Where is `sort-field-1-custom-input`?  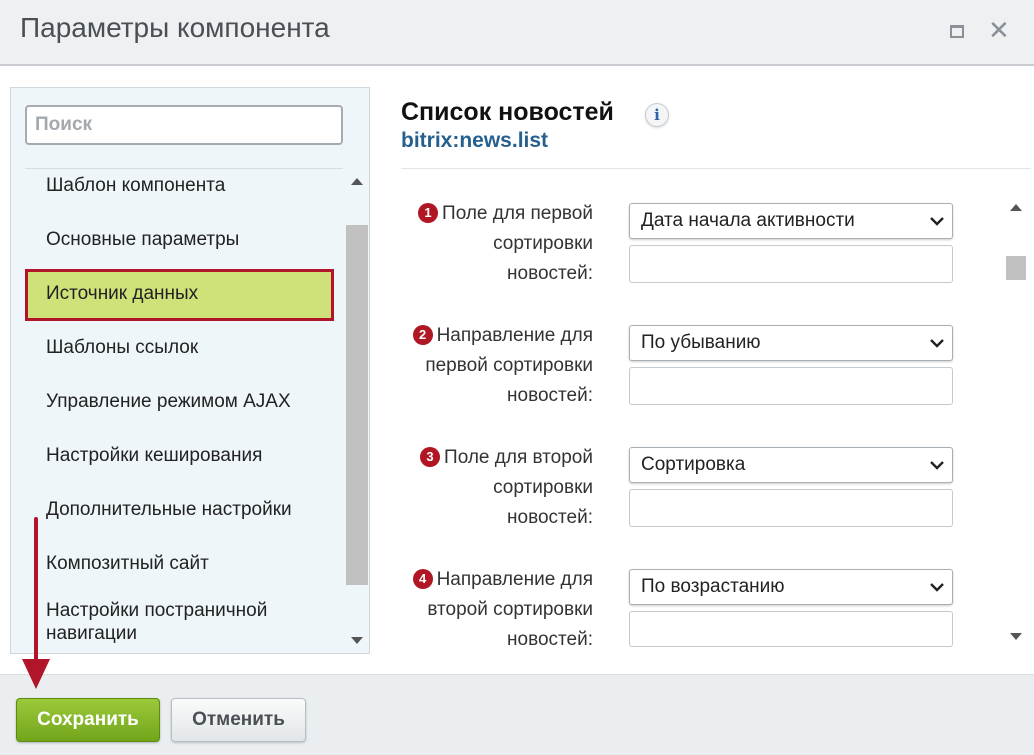 sort-field-1-custom-input is located at coordinates (791, 264).